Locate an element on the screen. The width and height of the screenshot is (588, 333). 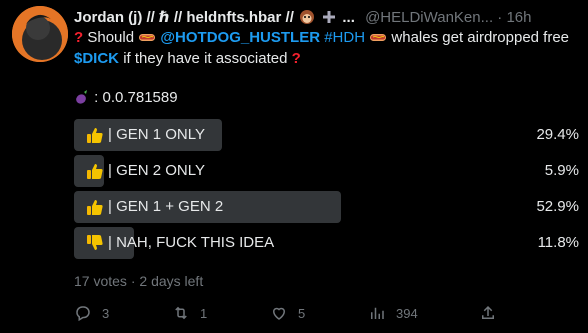
share-icon is located at coordinates (488, 312).